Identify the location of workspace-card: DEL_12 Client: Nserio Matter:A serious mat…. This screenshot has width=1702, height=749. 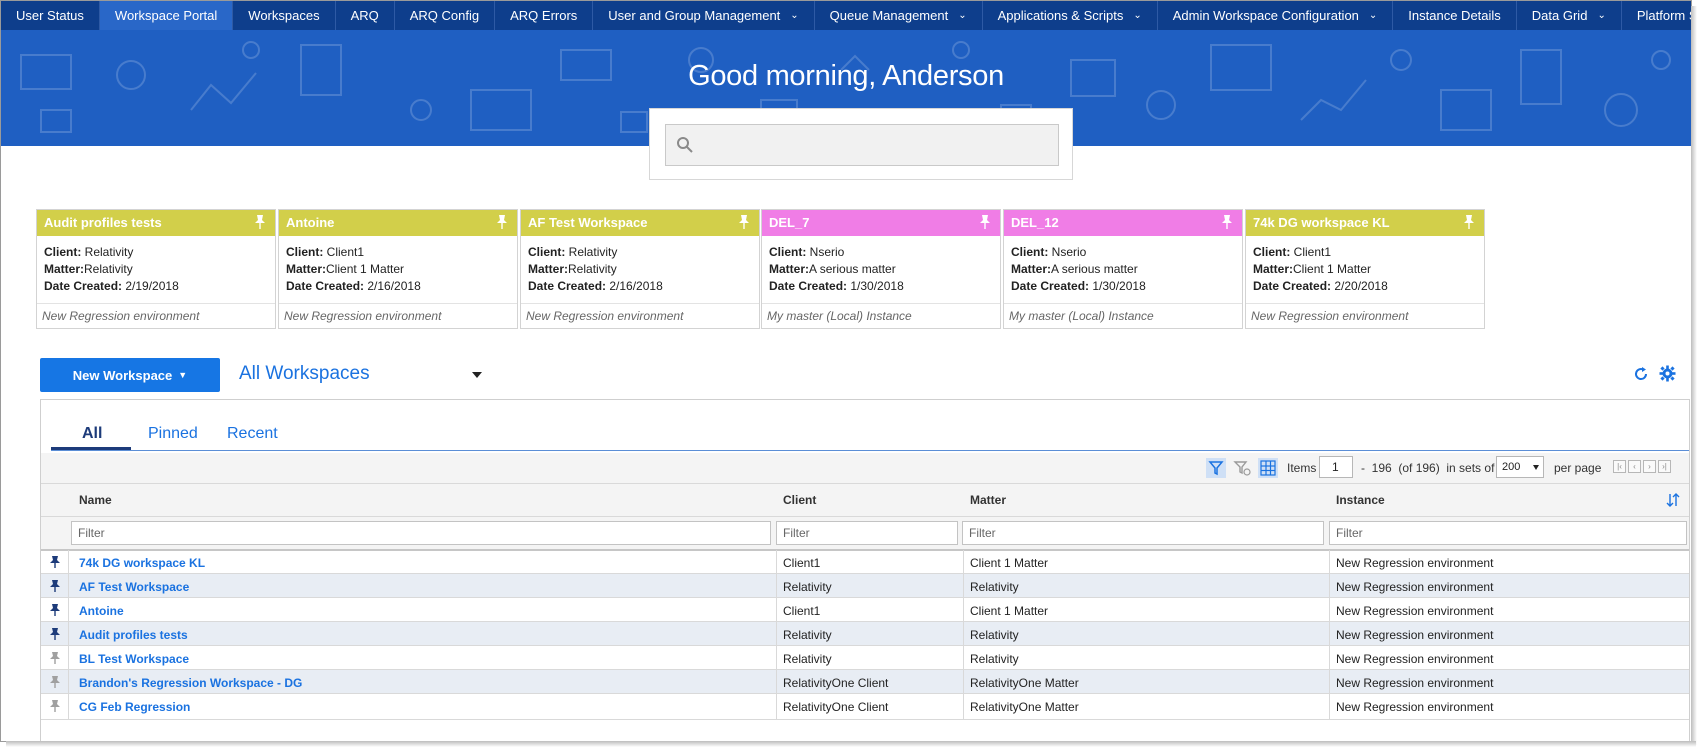
(1123, 269).